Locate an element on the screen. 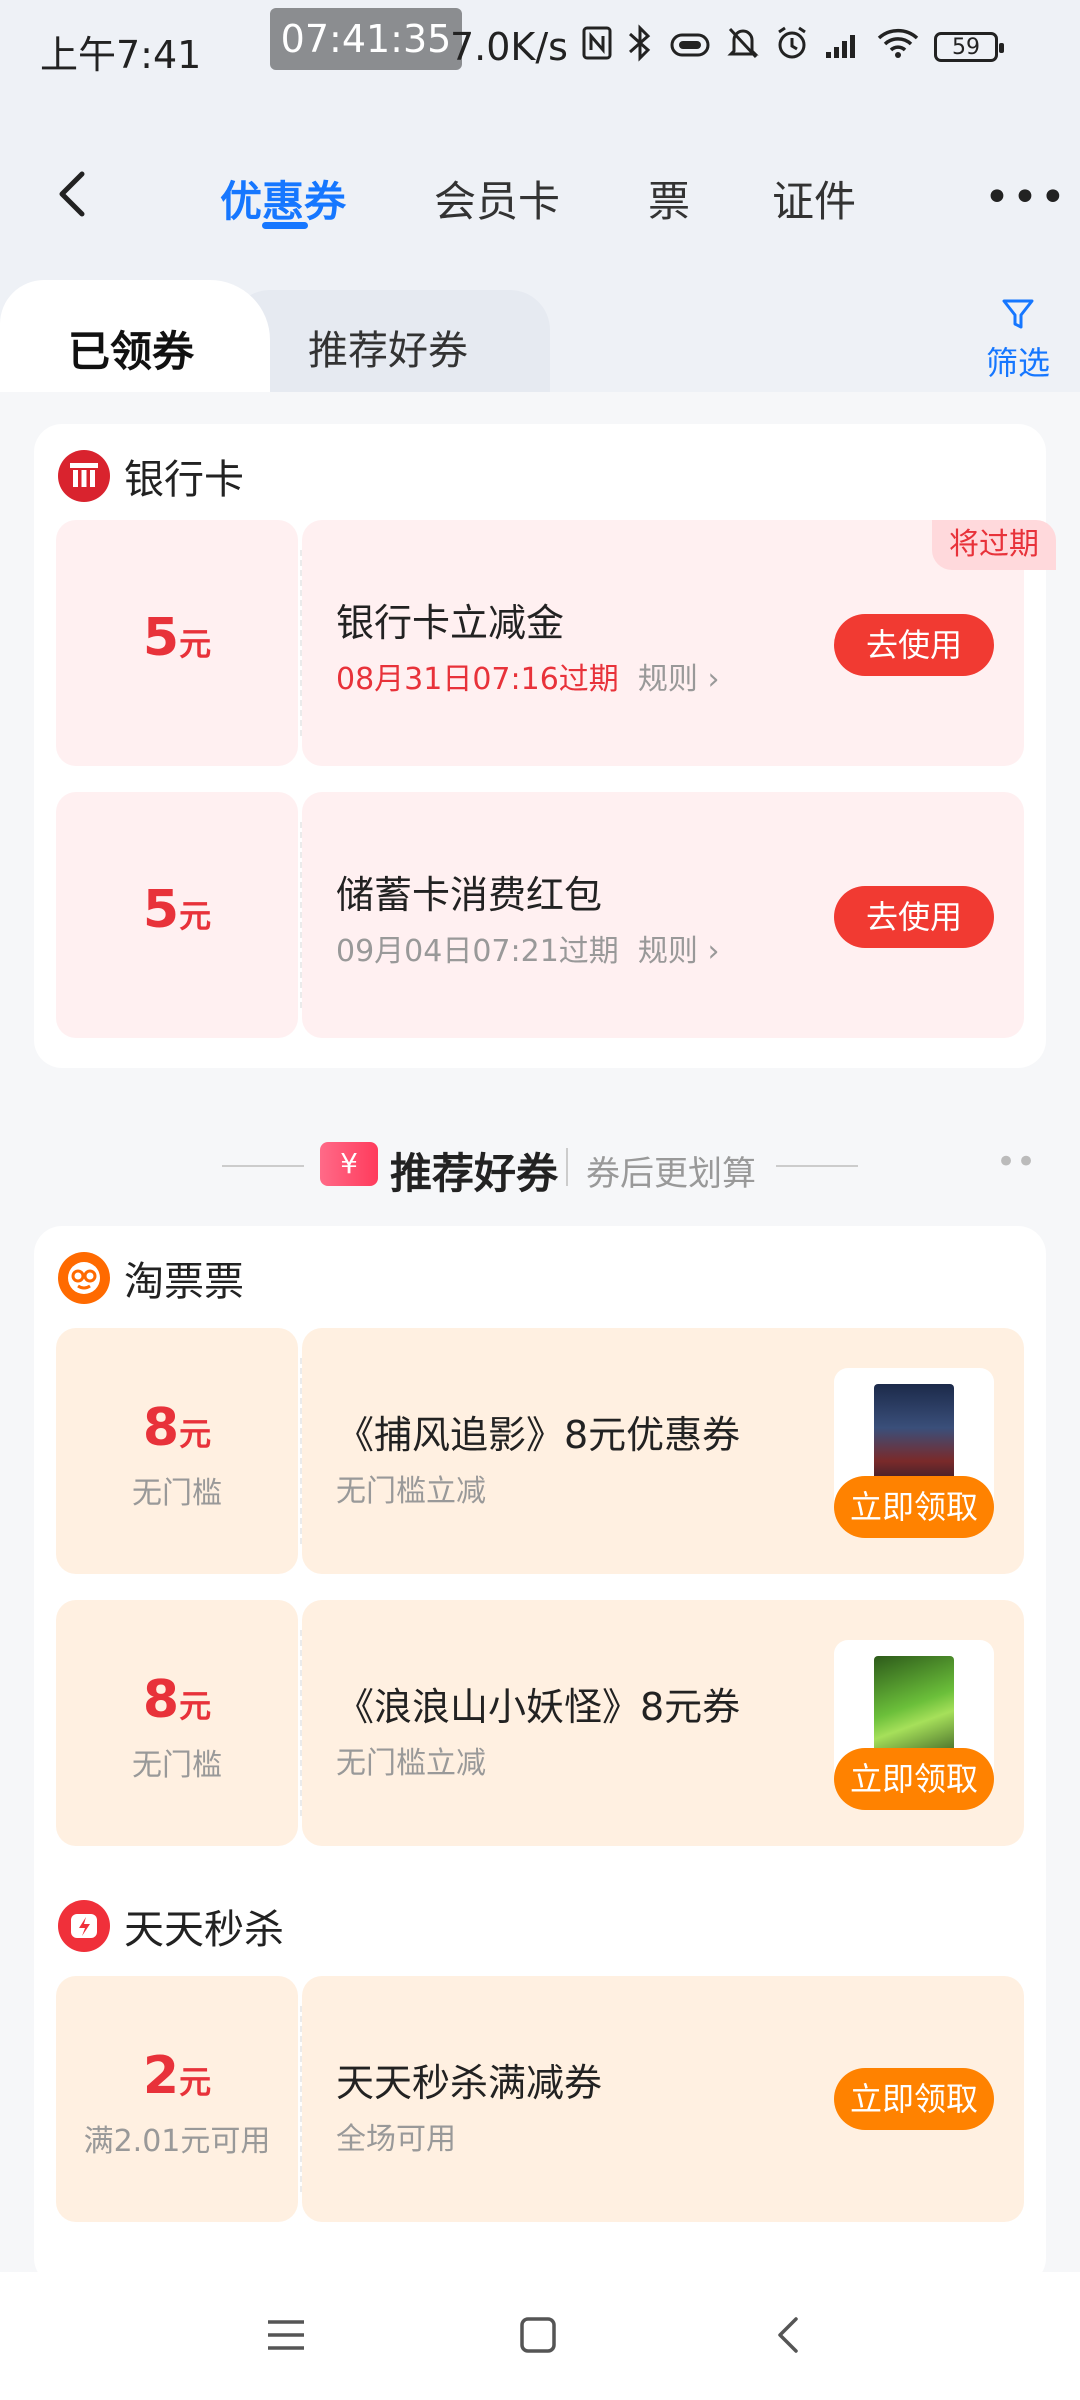  coupon-name: 天天秒杀满减券 is located at coordinates (469, 2083).